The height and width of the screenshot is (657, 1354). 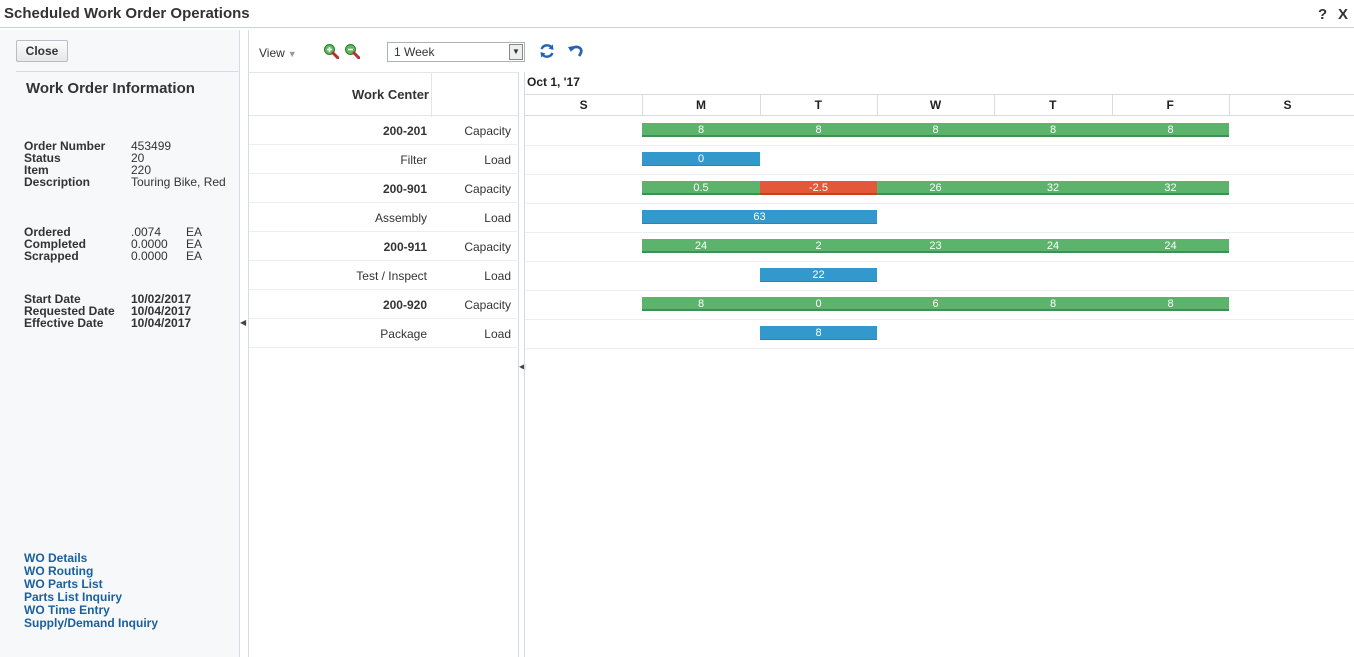 What do you see at coordinates (547, 51) in the screenshot?
I see `refresh-icon` at bounding box center [547, 51].